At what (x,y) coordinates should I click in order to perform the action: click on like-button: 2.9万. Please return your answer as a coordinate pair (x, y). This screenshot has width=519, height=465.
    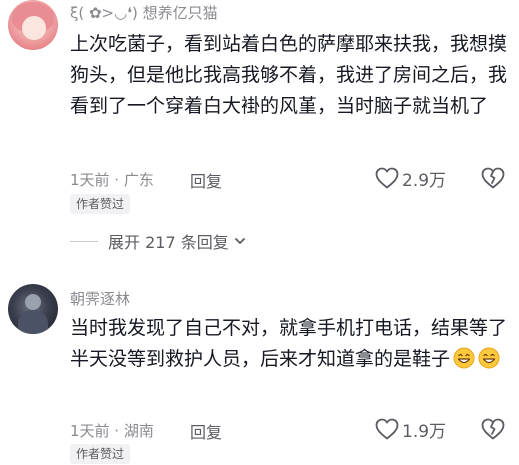
    Looking at the image, I should click on (411, 179).